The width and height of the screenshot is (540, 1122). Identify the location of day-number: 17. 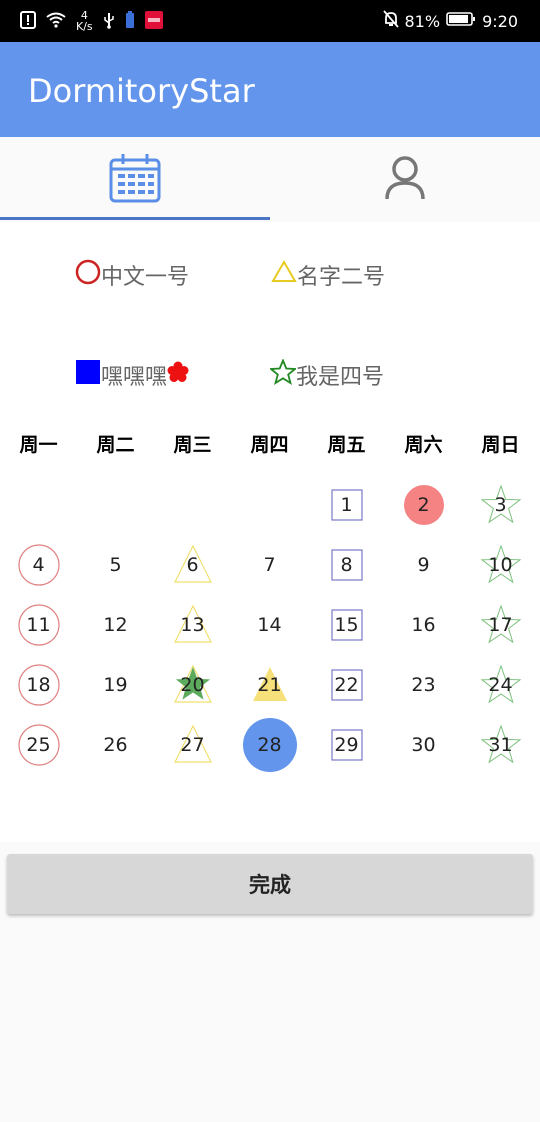
(500, 625).